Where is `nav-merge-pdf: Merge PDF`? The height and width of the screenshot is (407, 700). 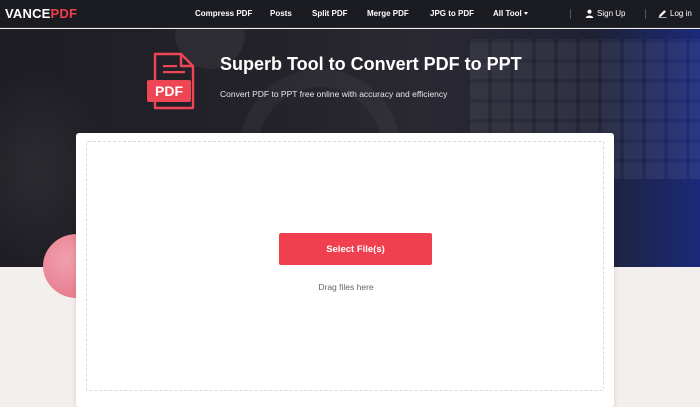
nav-merge-pdf: Merge PDF is located at coordinates (388, 13).